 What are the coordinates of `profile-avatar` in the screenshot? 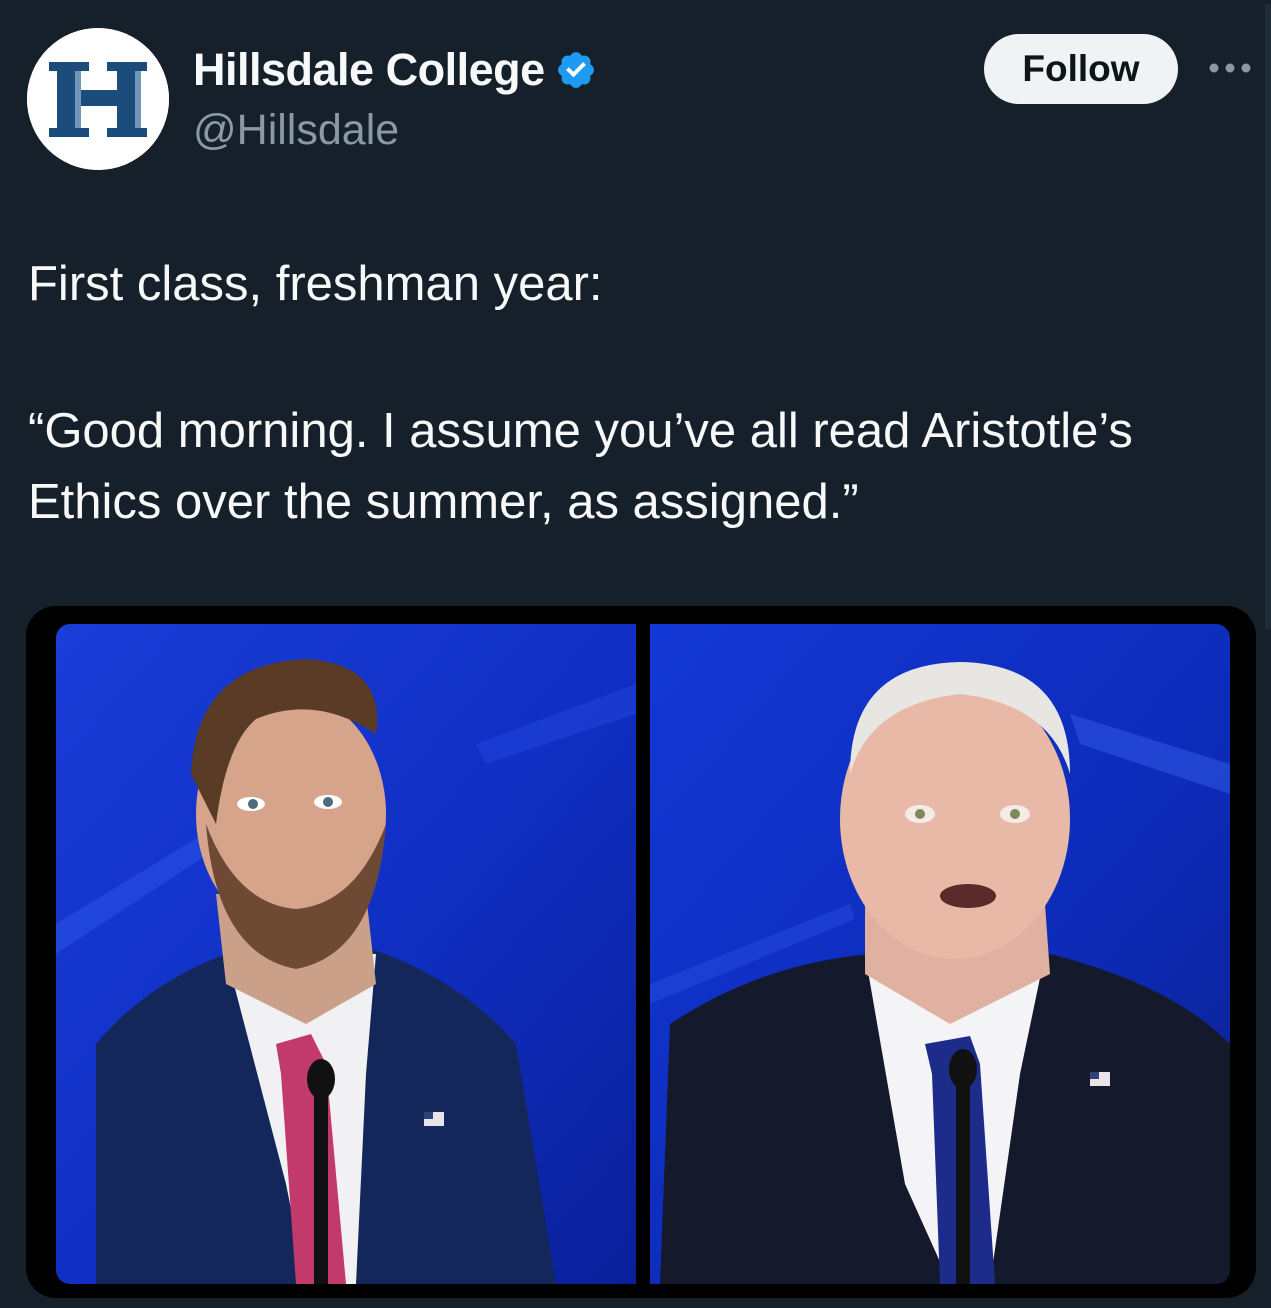 It's located at (98, 99).